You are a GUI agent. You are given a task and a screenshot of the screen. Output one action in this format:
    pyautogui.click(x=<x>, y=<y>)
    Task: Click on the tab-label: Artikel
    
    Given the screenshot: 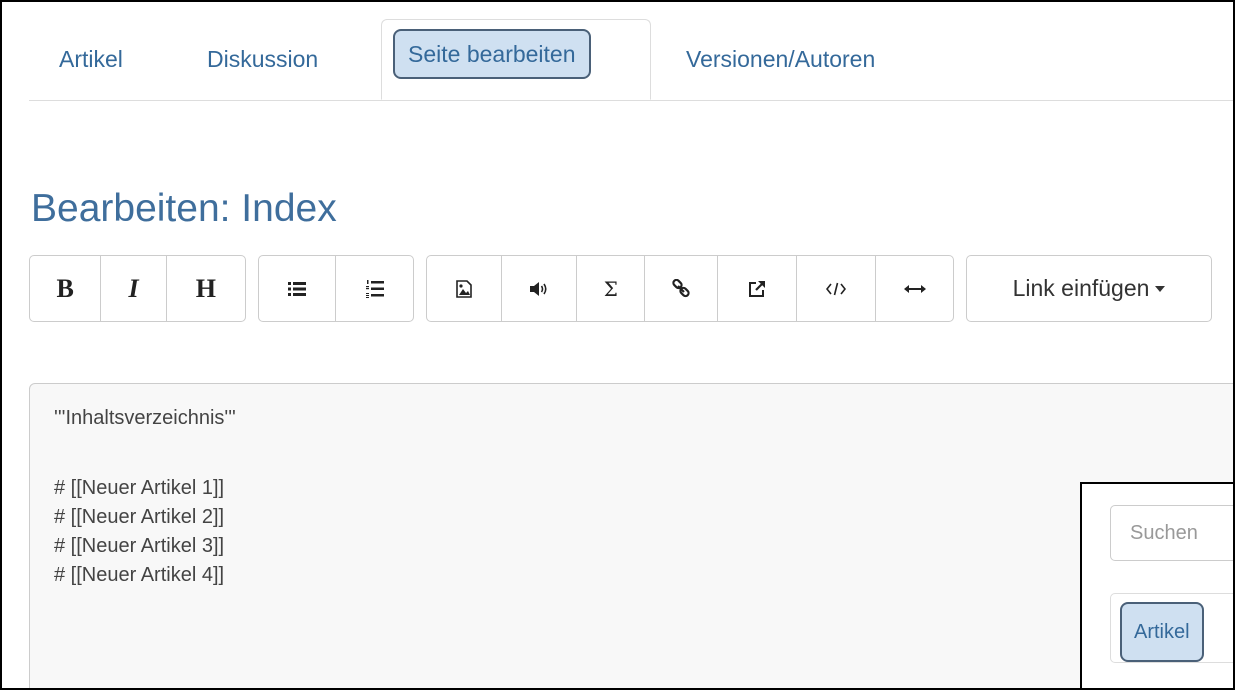 What is the action you would take?
    pyautogui.click(x=91, y=59)
    